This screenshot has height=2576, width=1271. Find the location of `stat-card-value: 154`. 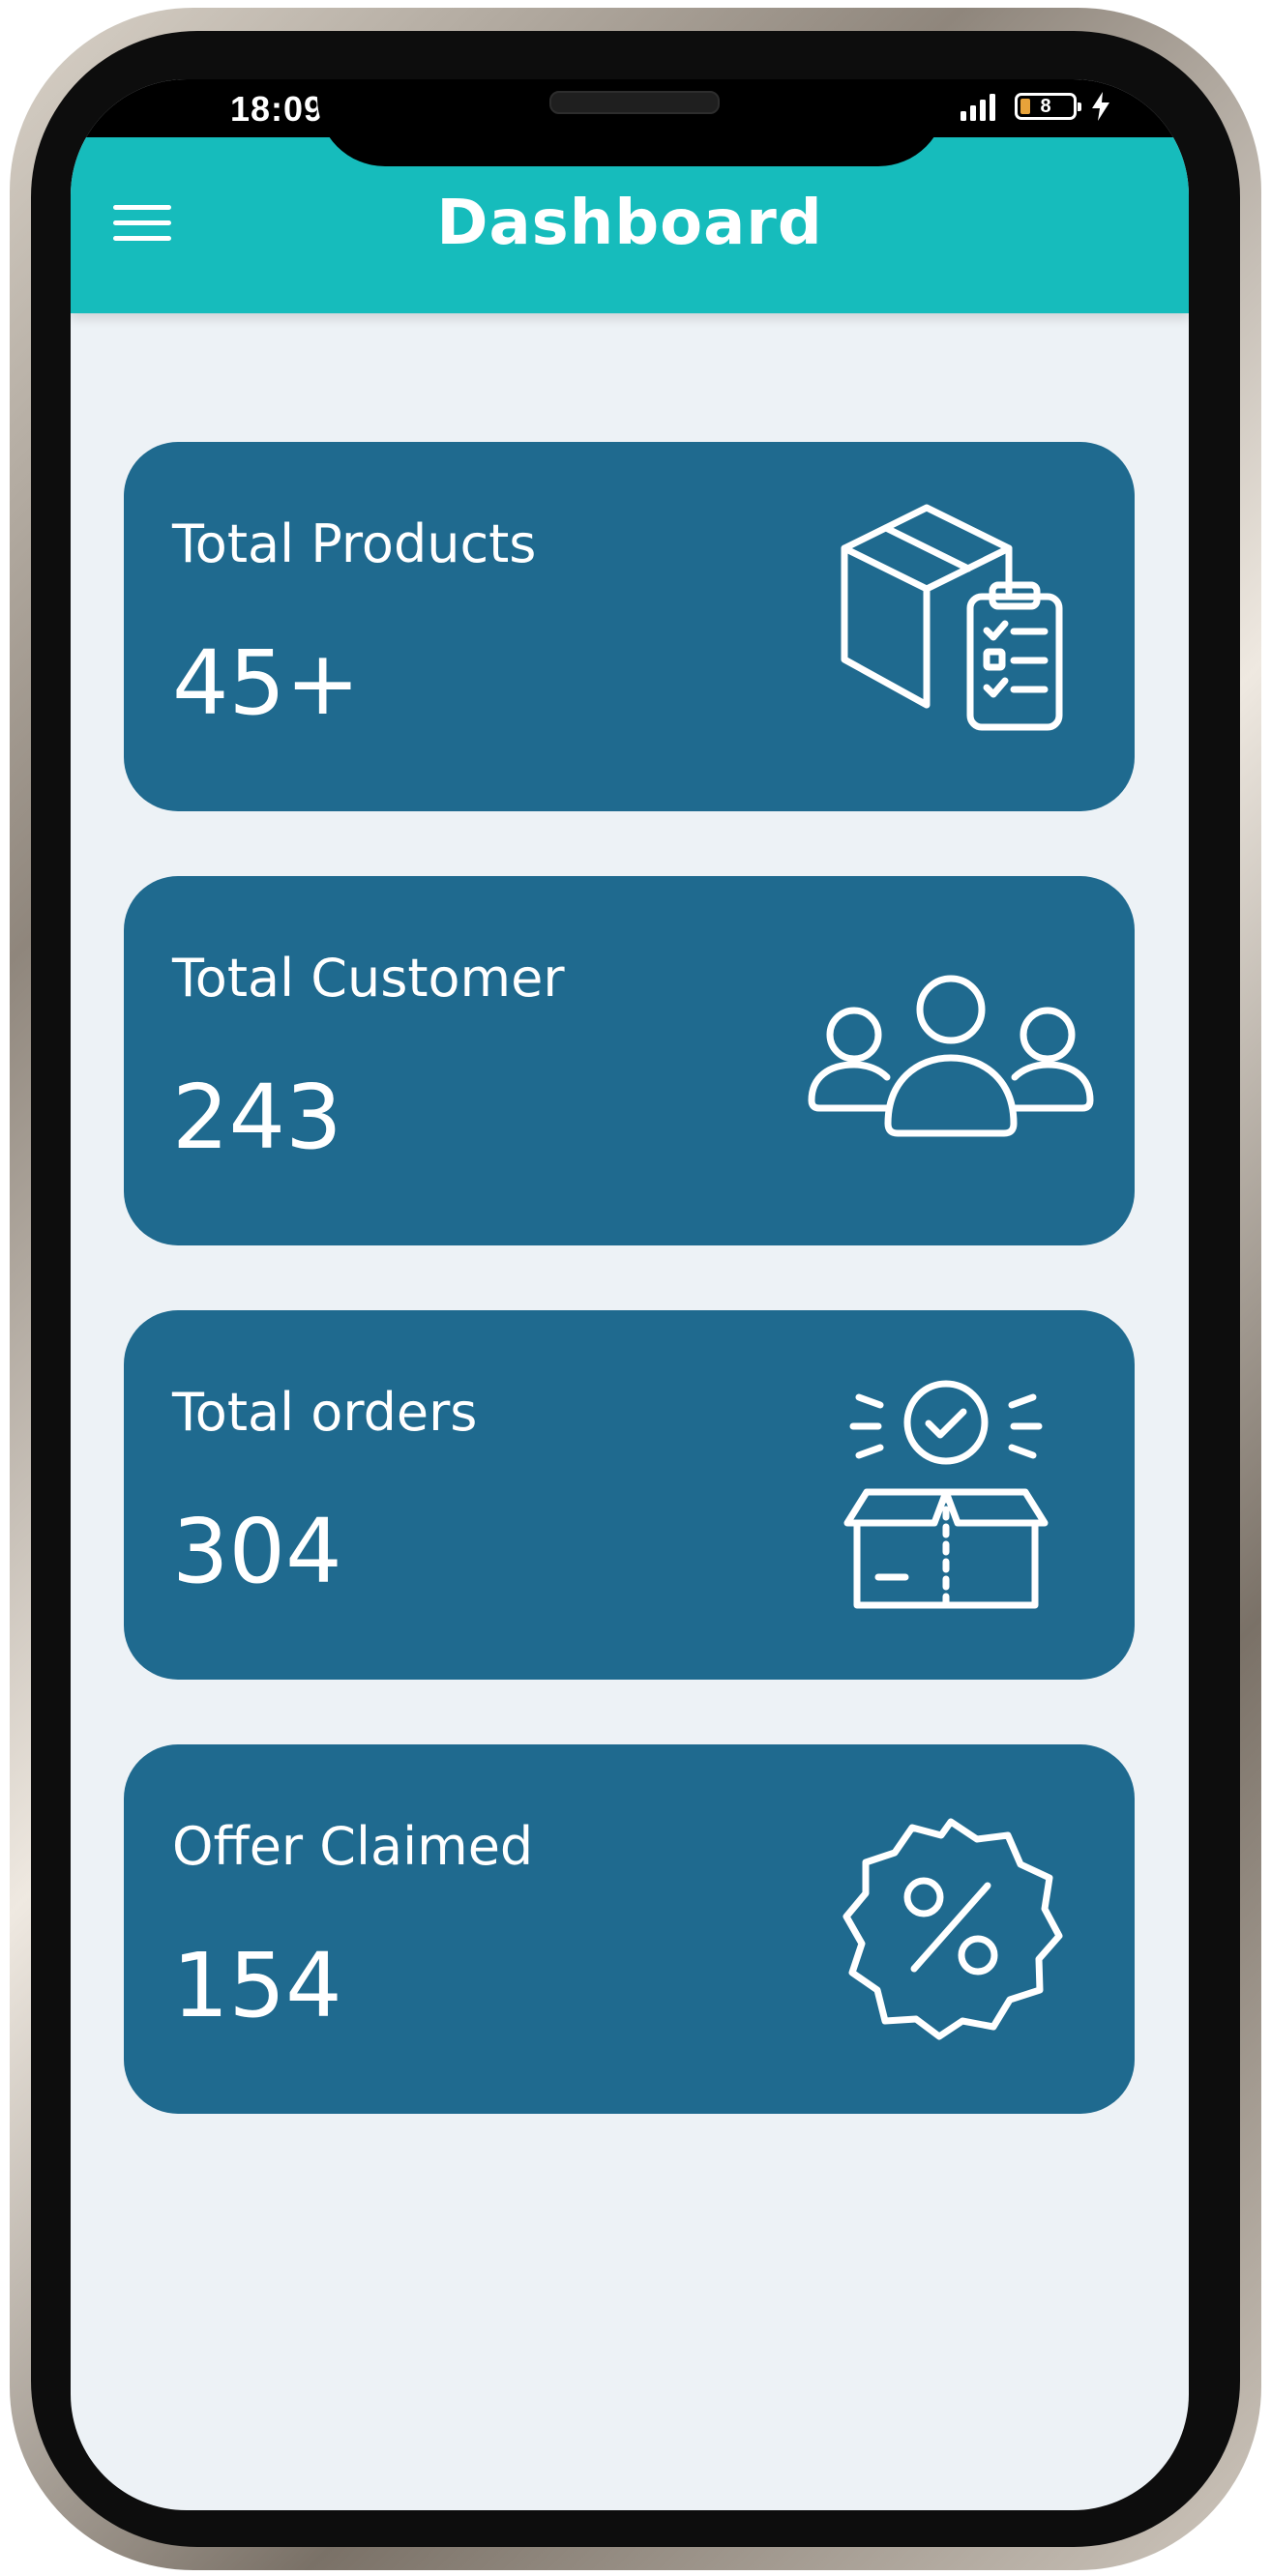

stat-card-value: 154 is located at coordinates (257, 1985).